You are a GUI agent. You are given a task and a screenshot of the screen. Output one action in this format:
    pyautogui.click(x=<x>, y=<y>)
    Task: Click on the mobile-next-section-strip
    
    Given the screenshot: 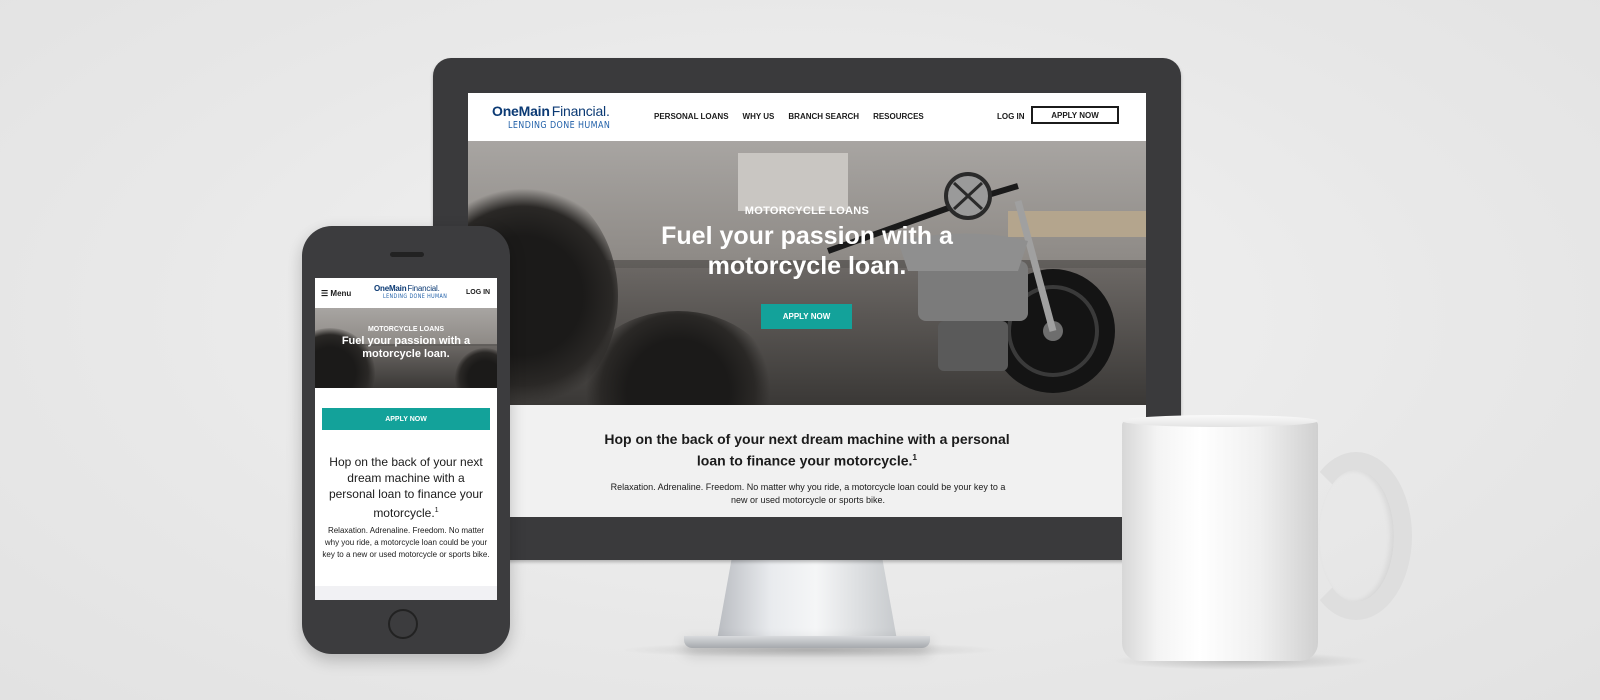 What is the action you would take?
    pyautogui.click(x=406, y=593)
    